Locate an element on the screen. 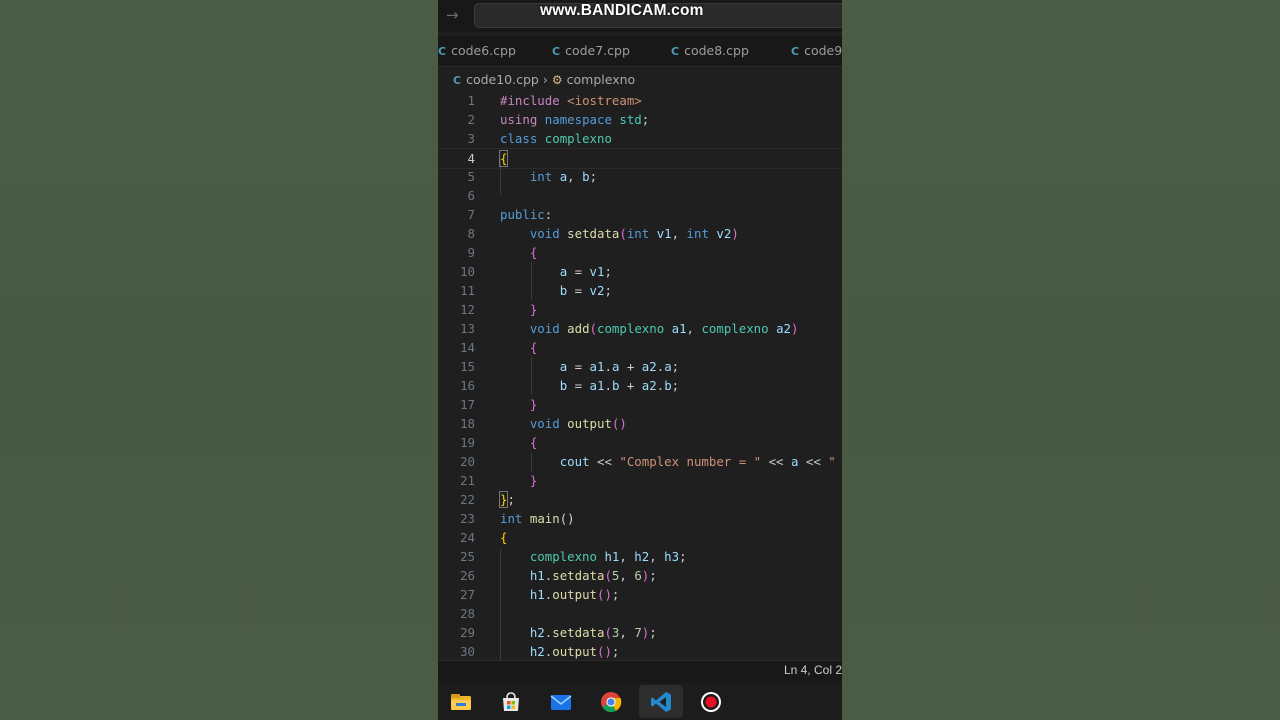 This screenshot has height=720, width=1280. taskbar-mail is located at coordinates (561, 701).